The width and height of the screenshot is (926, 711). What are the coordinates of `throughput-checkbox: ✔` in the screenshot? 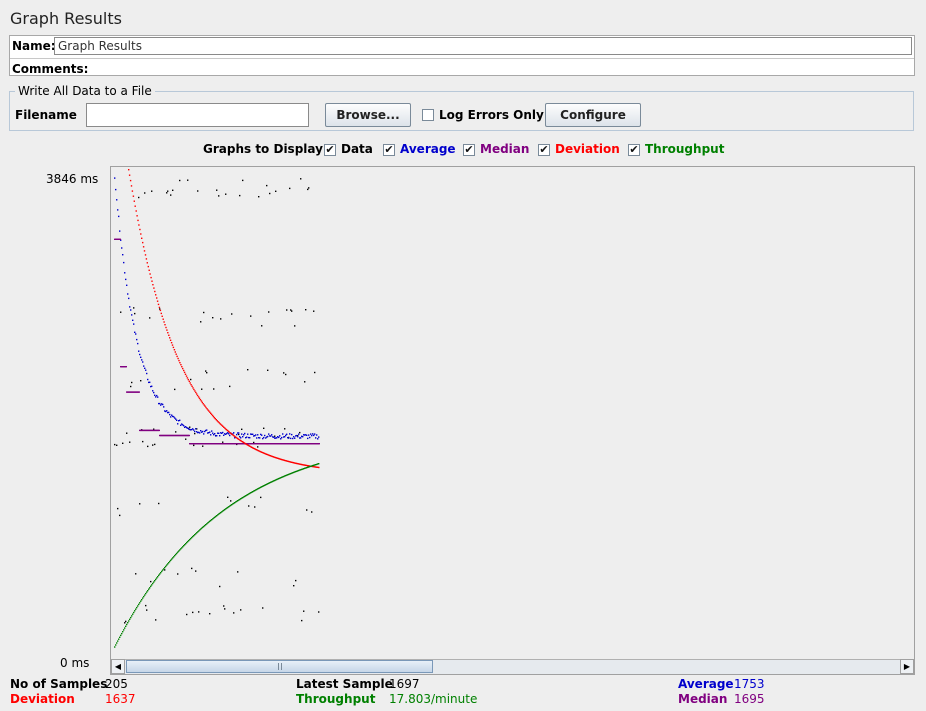 It's located at (634, 150).